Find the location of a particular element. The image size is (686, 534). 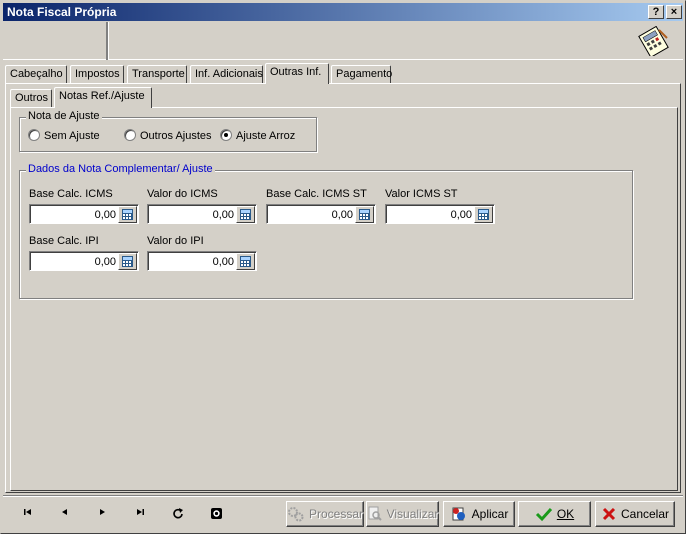

base-calc-icms-field is located at coordinates (84, 214).